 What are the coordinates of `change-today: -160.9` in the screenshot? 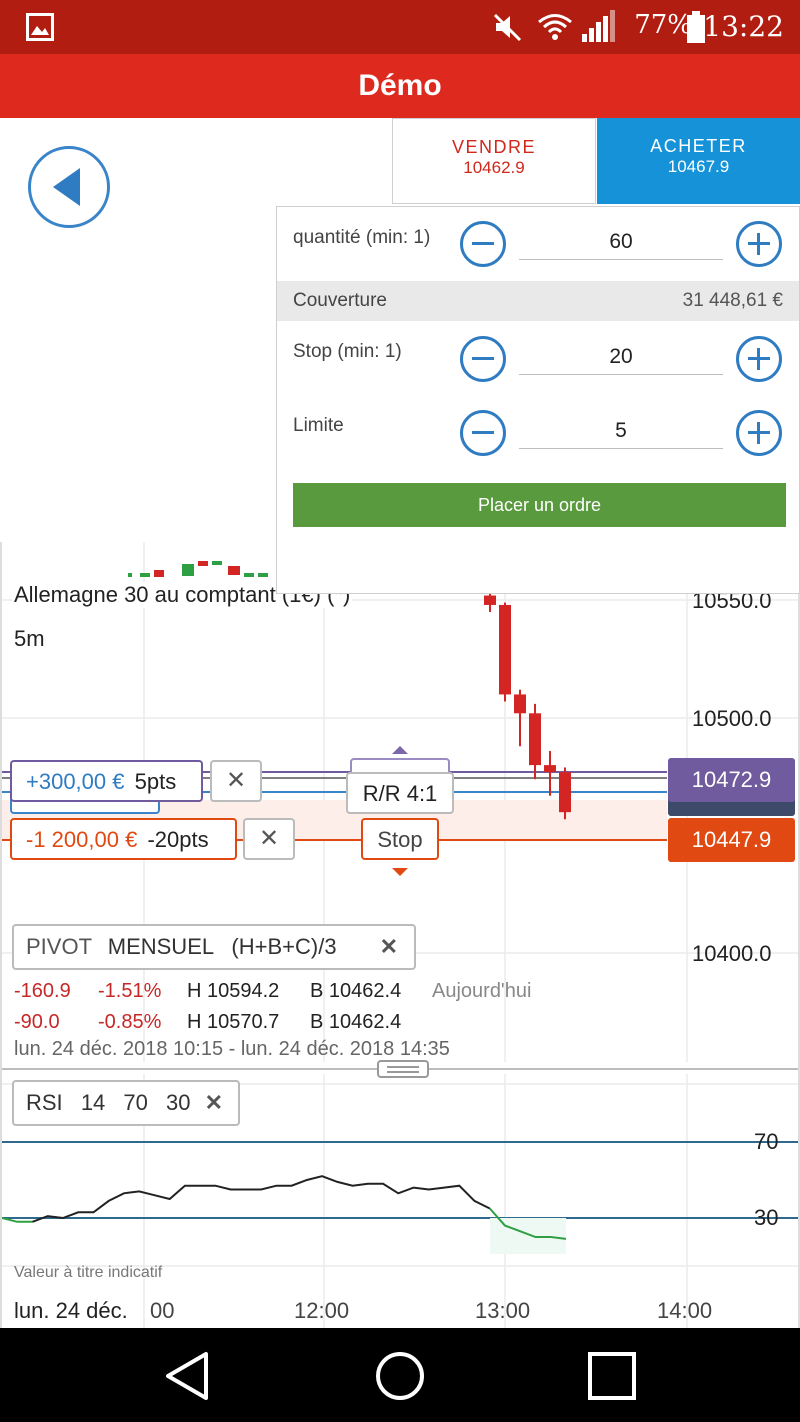 It's located at (42, 991).